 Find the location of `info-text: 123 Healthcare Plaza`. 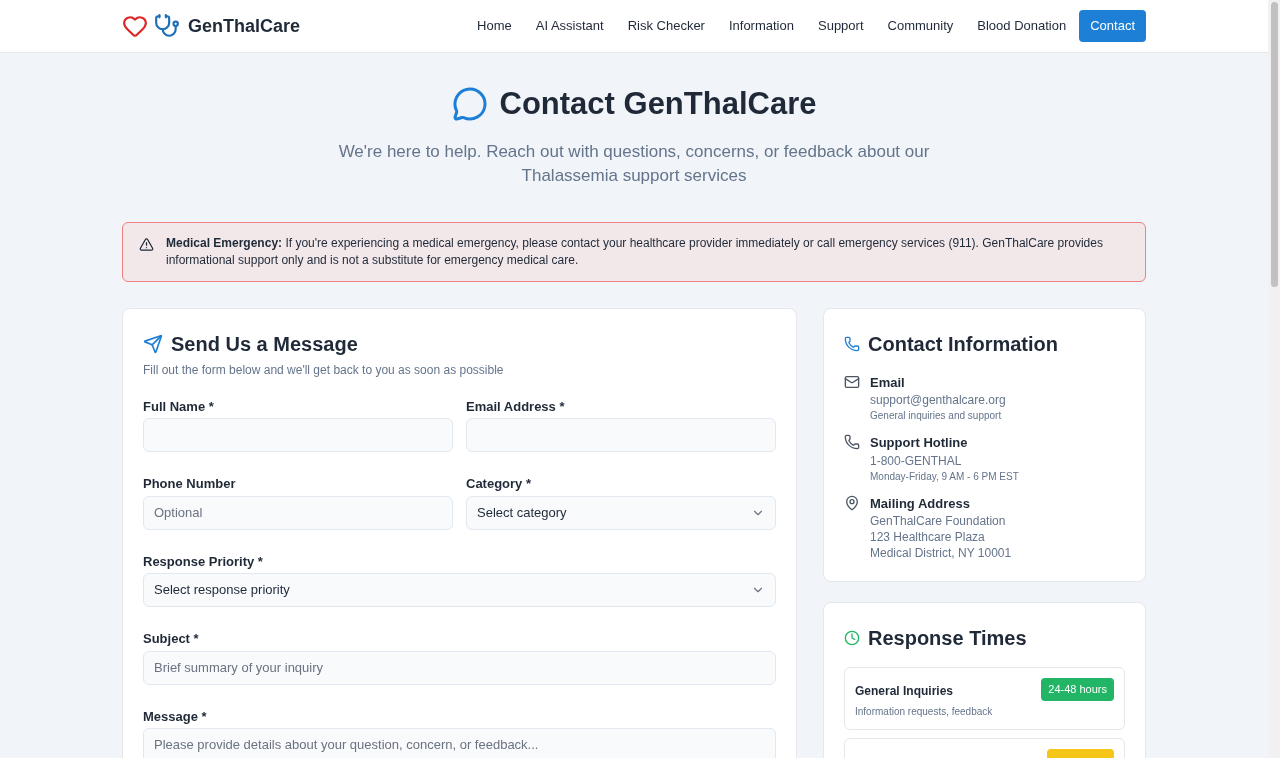

info-text: 123 Healthcare Plaza is located at coordinates (928, 537).